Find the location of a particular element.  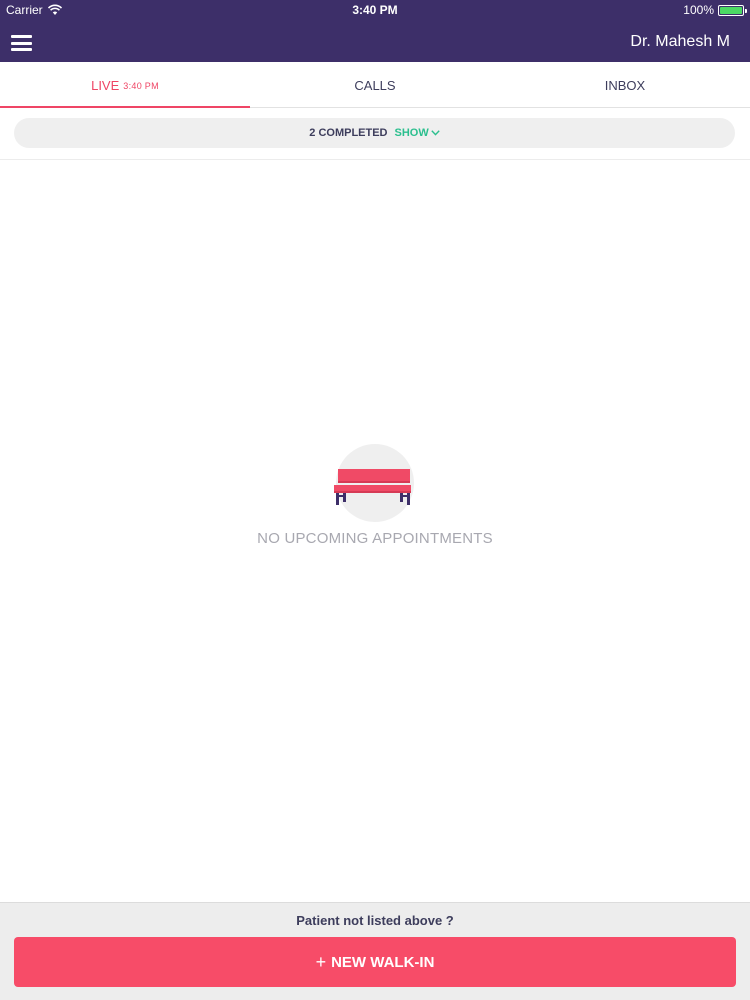

bench-illustration is located at coordinates (374, 483).